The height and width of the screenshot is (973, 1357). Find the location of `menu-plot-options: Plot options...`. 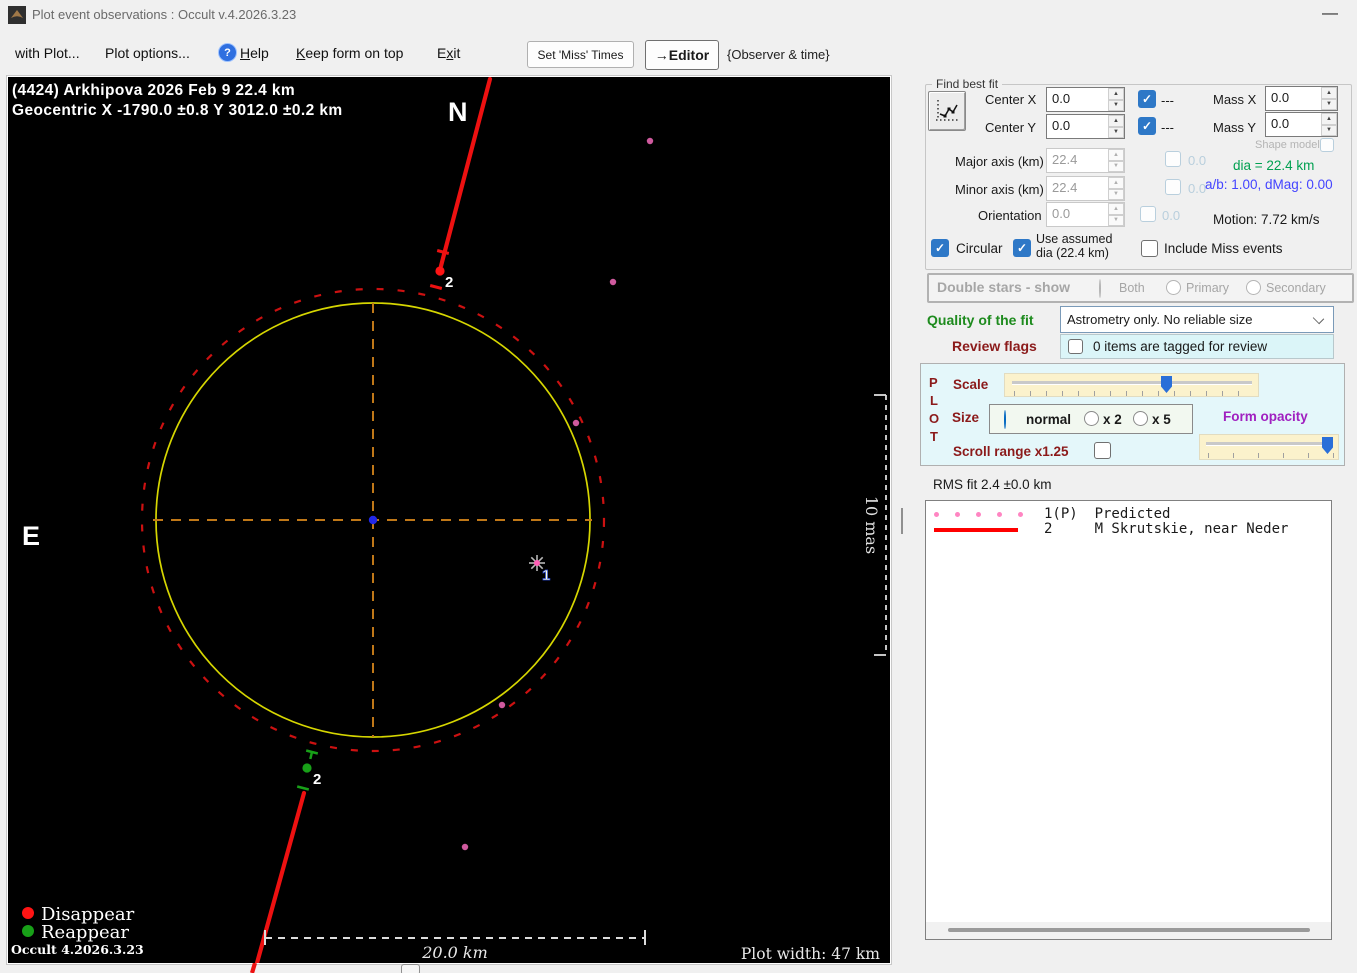

menu-plot-options: Plot options... is located at coordinates (147, 53).